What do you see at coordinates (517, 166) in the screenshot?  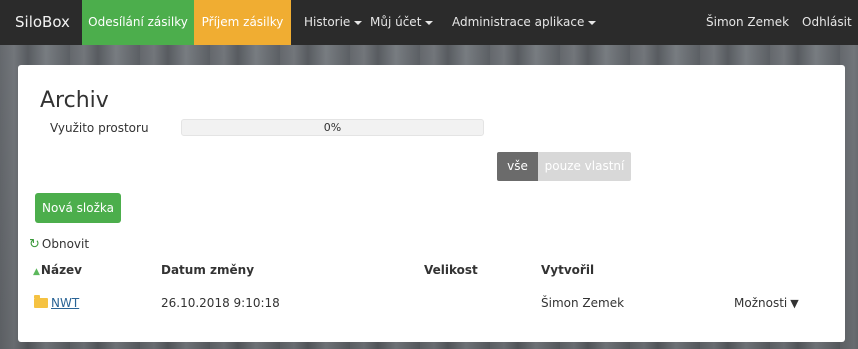 I see `filter-all-button: vše` at bounding box center [517, 166].